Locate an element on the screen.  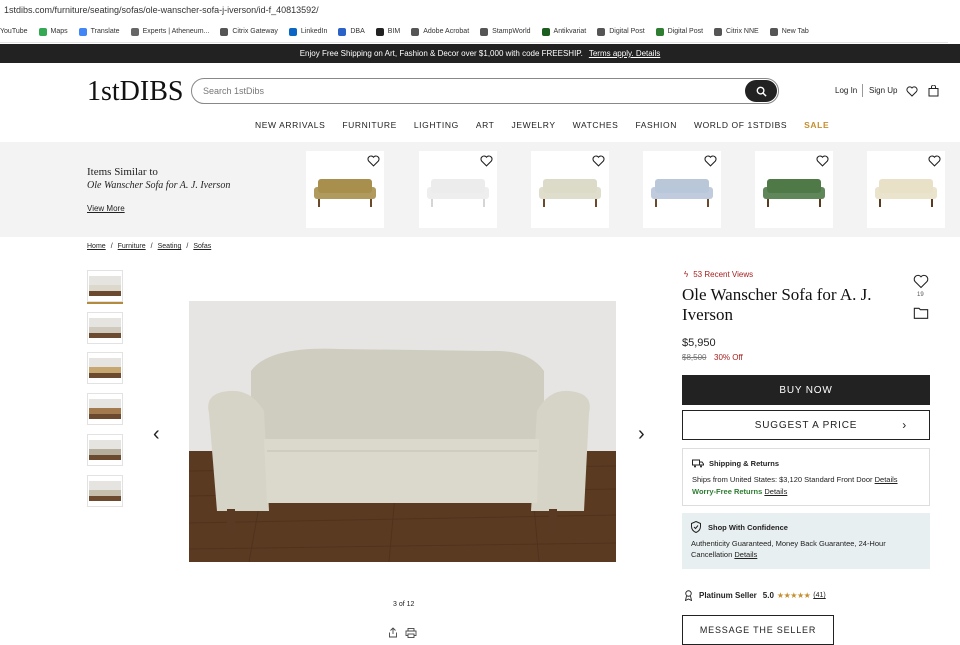
shipping-details-link: Details is located at coordinates (886, 479).